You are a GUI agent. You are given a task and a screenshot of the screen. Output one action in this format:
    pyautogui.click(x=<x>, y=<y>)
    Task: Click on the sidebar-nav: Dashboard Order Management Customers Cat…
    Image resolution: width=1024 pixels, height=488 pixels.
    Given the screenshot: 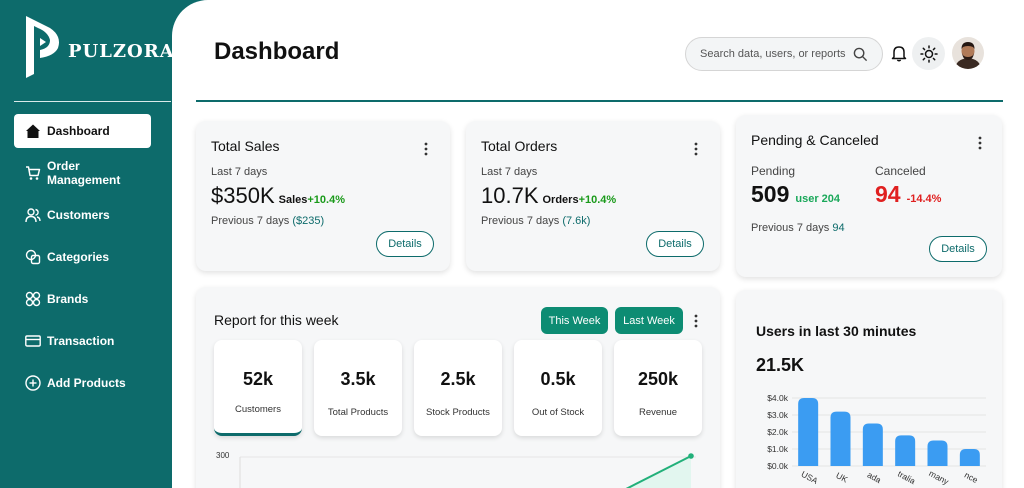 What is the action you would take?
    pyautogui.click(x=82, y=261)
    